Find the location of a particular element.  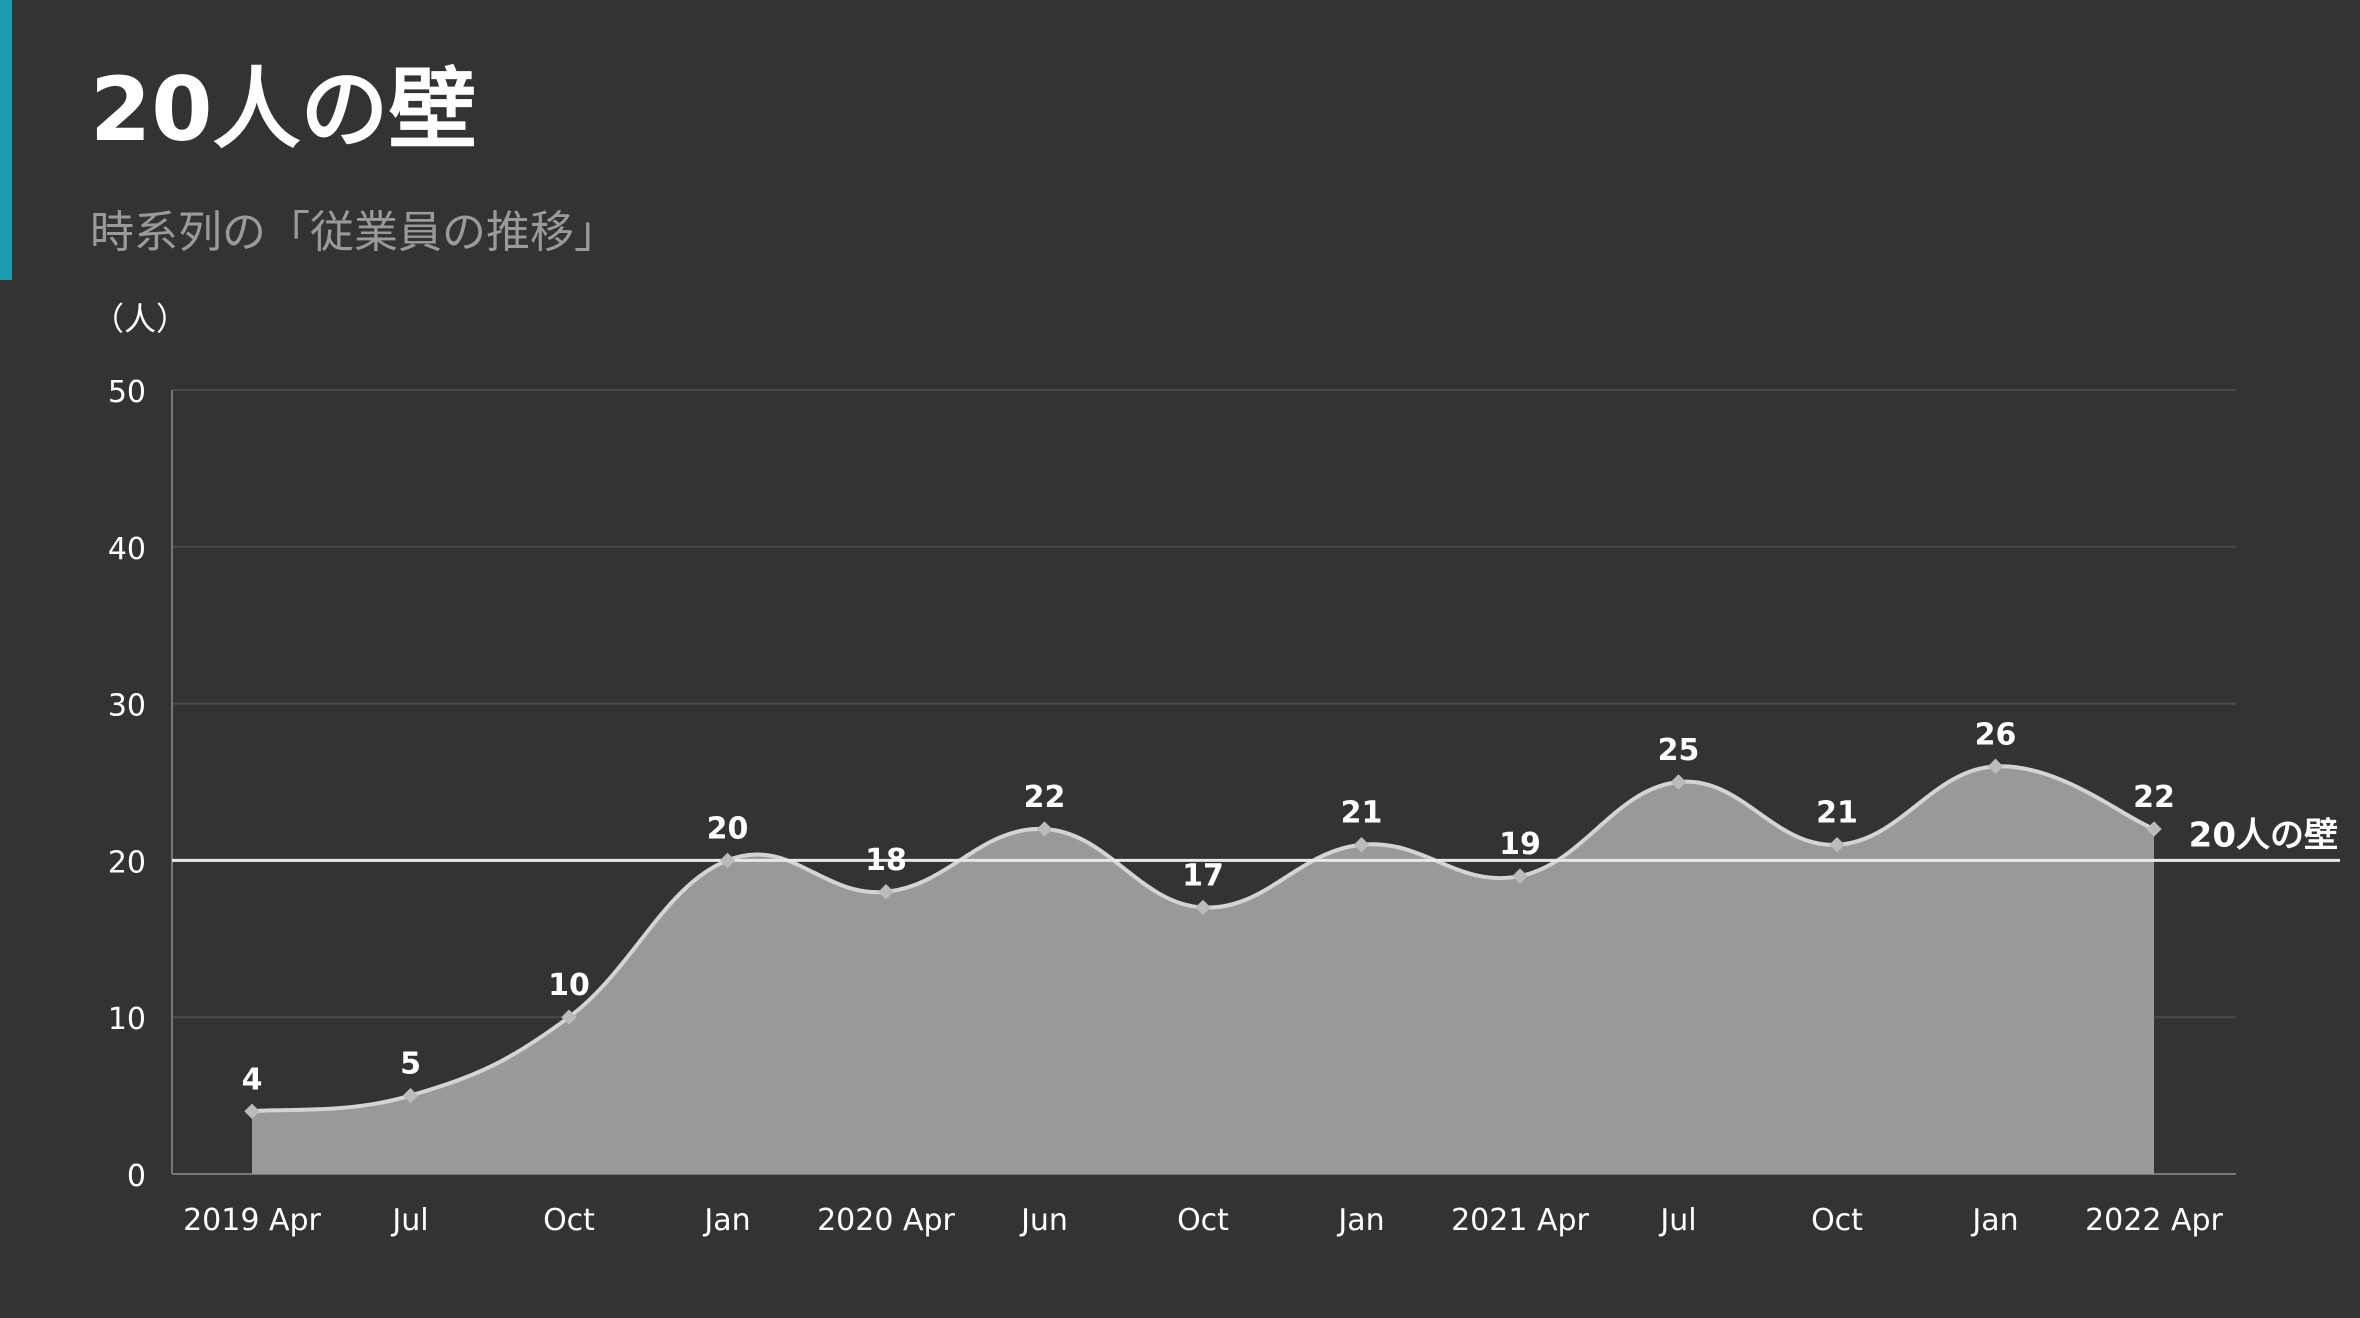

y-tick-label: 20 is located at coordinates (127, 862).